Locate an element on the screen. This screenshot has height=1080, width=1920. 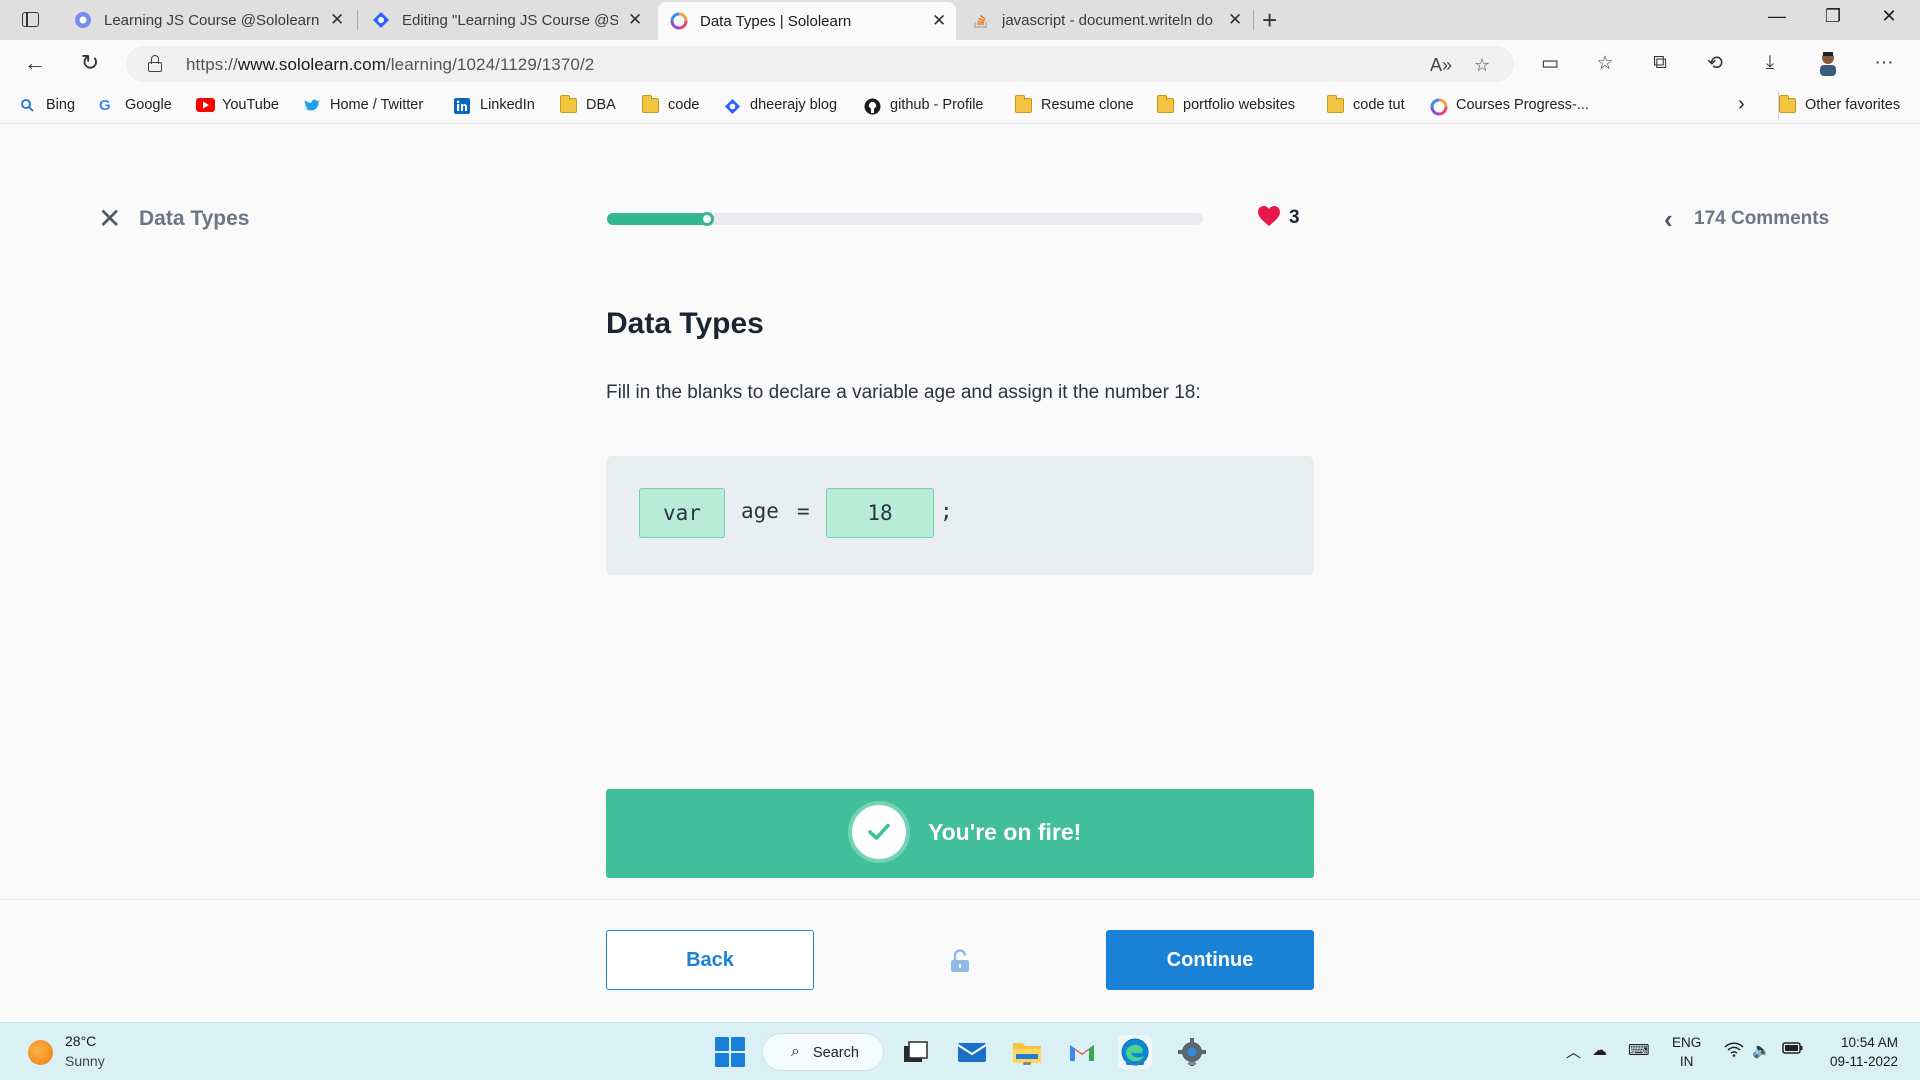
read-aloud-icon: A» is located at coordinates (1441, 65).